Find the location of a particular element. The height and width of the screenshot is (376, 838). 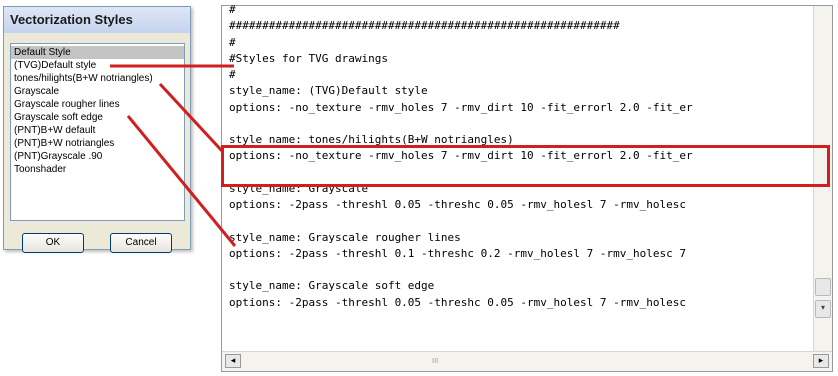

callout-line-tones-hilights is located at coordinates (191, 118).